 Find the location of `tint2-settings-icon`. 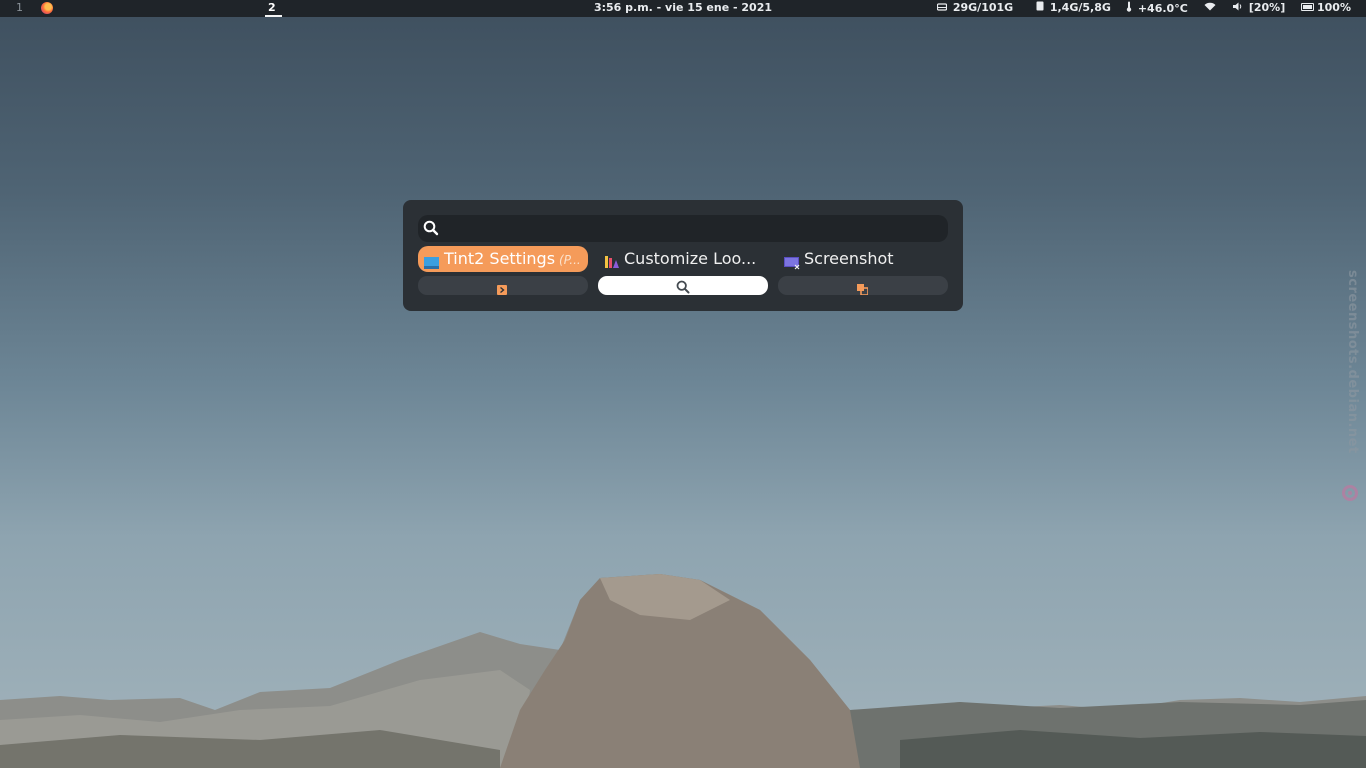

tint2-settings-icon is located at coordinates (431, 260).